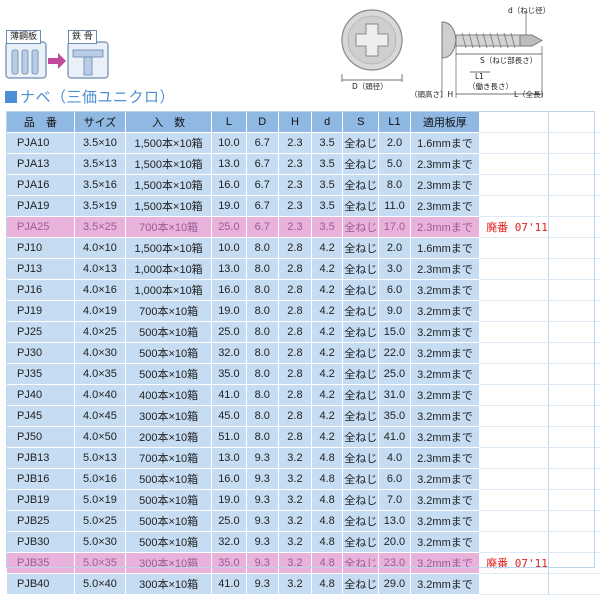 The image size is (600, 595). Describe the element at coordinates (395, 437) in the screenshot. I see `cell-l1: 41.0` at that location.